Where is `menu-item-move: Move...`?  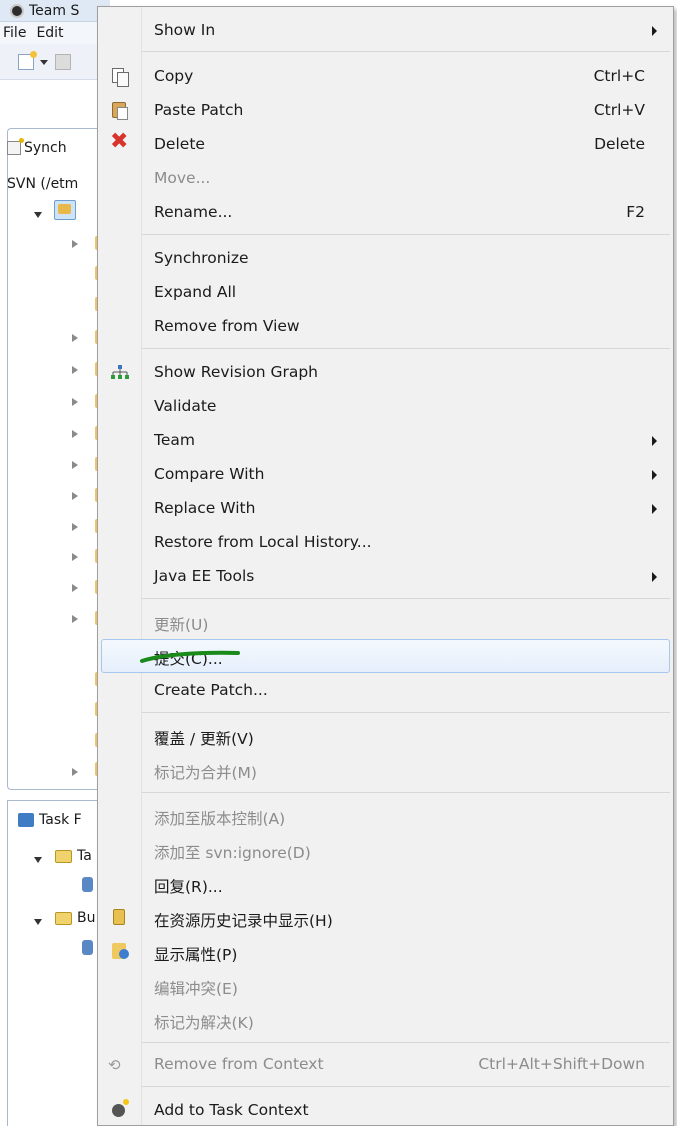 menu-item-move: Move... is located at coordinates (385, 178).